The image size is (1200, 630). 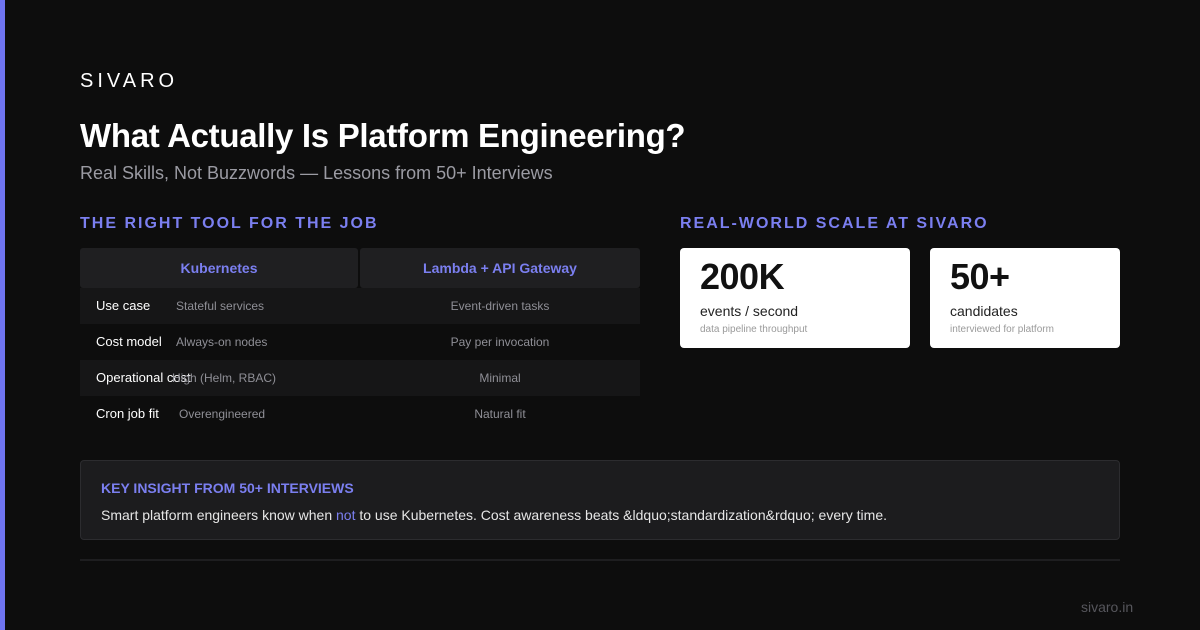 What do you see at coordinates (1002, 329) in the screenshot?
I see `stat-description: interviewed for platform` at bounding box center [1002, 329].